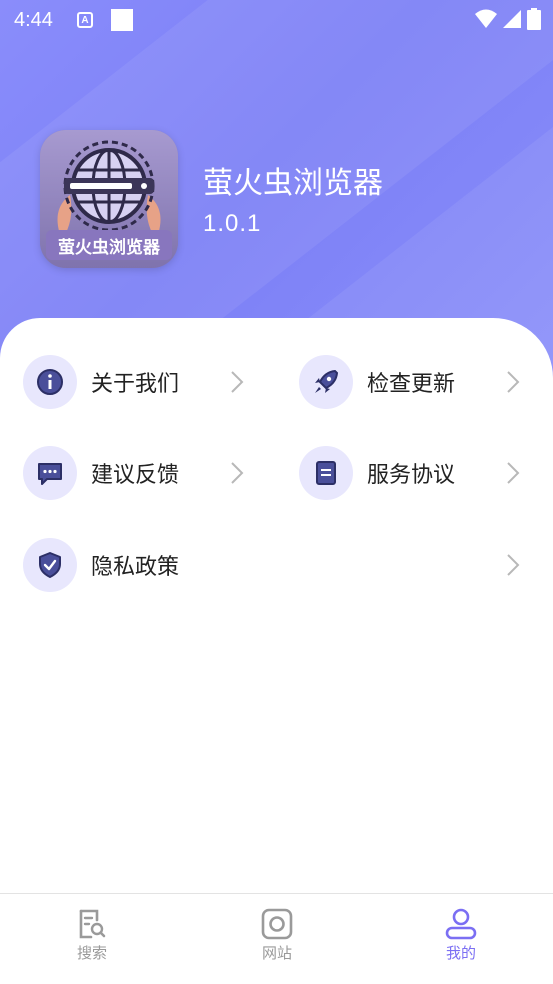 Image resolution: width=553 pixels, height=984 pixels. What do you see at coordinates (486, 18) in the screenshot?
I see `wifi-icon` at bounding box center [486, 18].